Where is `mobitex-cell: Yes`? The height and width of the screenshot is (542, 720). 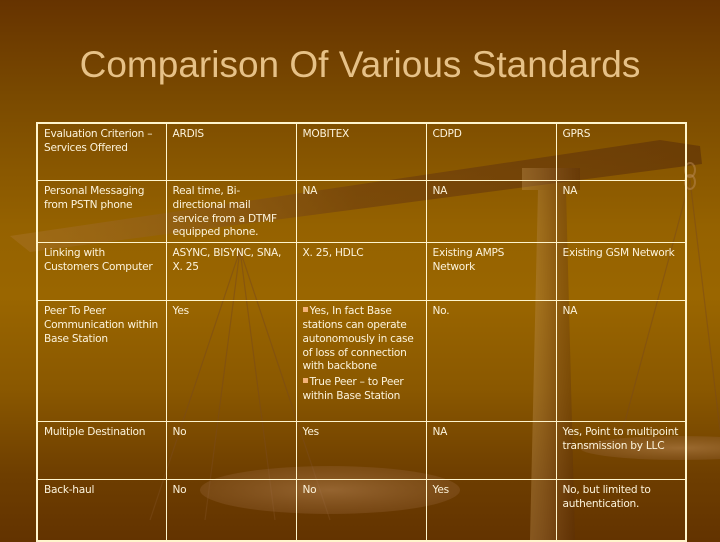 mobitex-cell: Yes is located at coordinates (361, 451).